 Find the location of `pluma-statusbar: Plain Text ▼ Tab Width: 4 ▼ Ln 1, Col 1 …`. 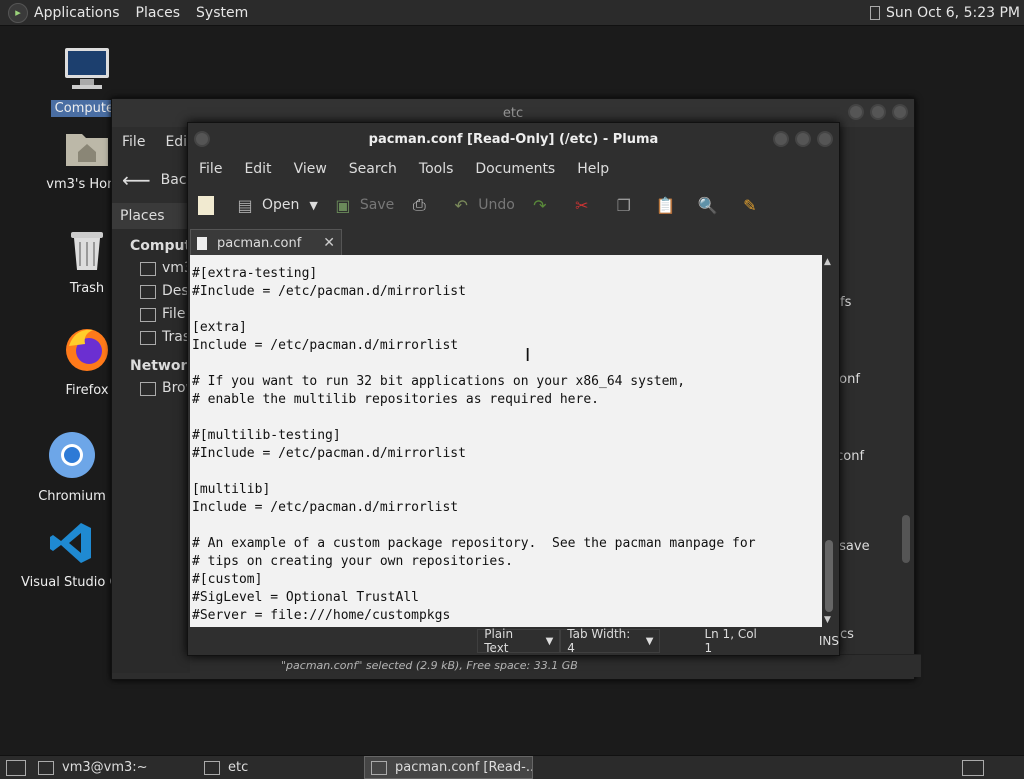

pluma-statusbar: Plain Text ▼ Tab Width: 4 ▼ Ln 1, Col 1 … is located at coordinates (513, 641).